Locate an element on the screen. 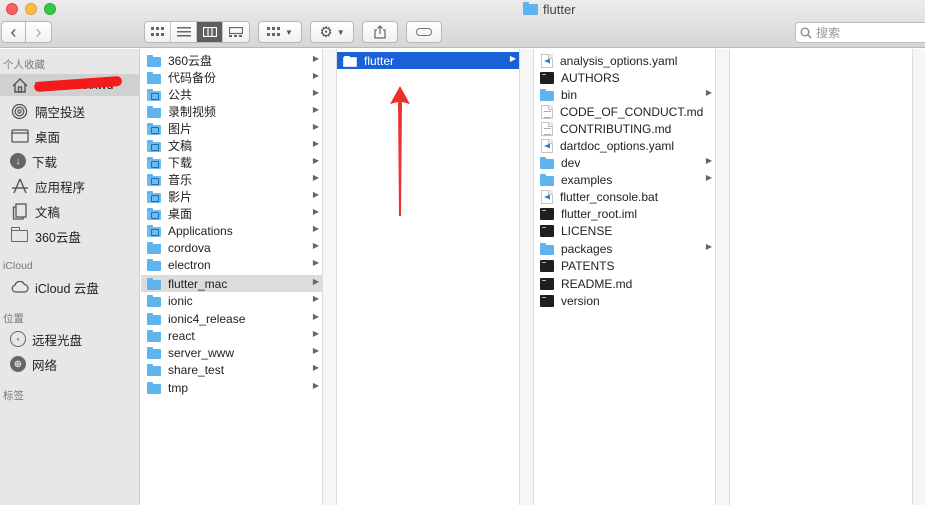 This screenshot has height=505, width=925. arrange-menu-button: ▼ is located at coordinates (280, 32).